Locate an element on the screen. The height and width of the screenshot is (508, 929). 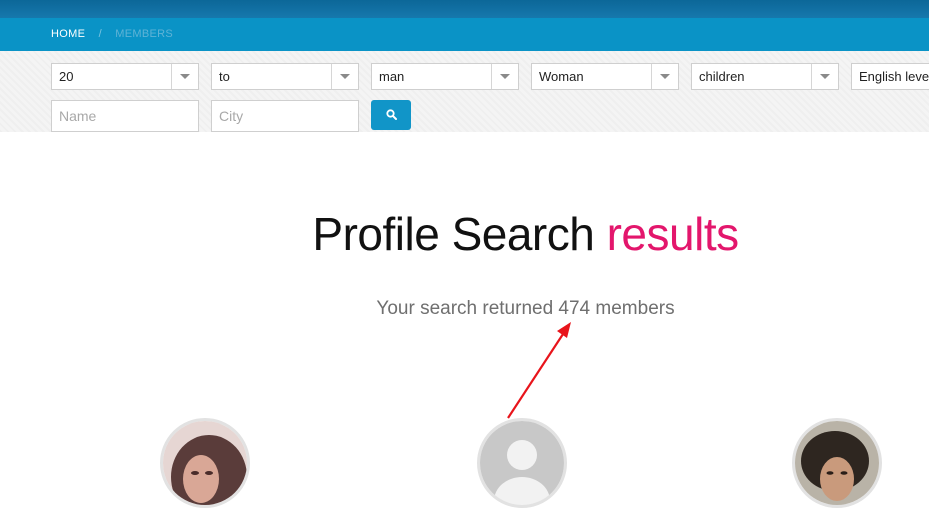
children-value: children is located at coordinates (722, 76).